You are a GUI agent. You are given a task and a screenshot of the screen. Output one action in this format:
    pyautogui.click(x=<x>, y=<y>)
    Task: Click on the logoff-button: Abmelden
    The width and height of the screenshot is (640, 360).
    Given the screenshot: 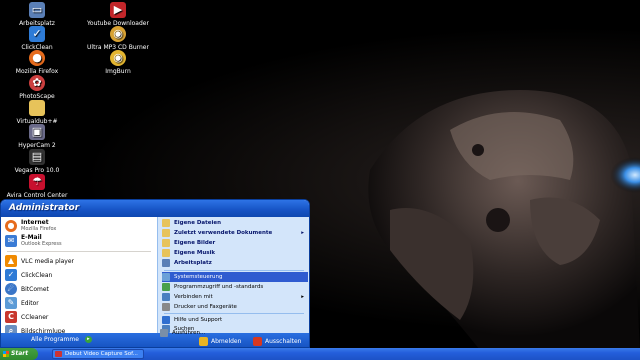 What is the action you would take?
    pyautogui.click(x=220, y=341)
    